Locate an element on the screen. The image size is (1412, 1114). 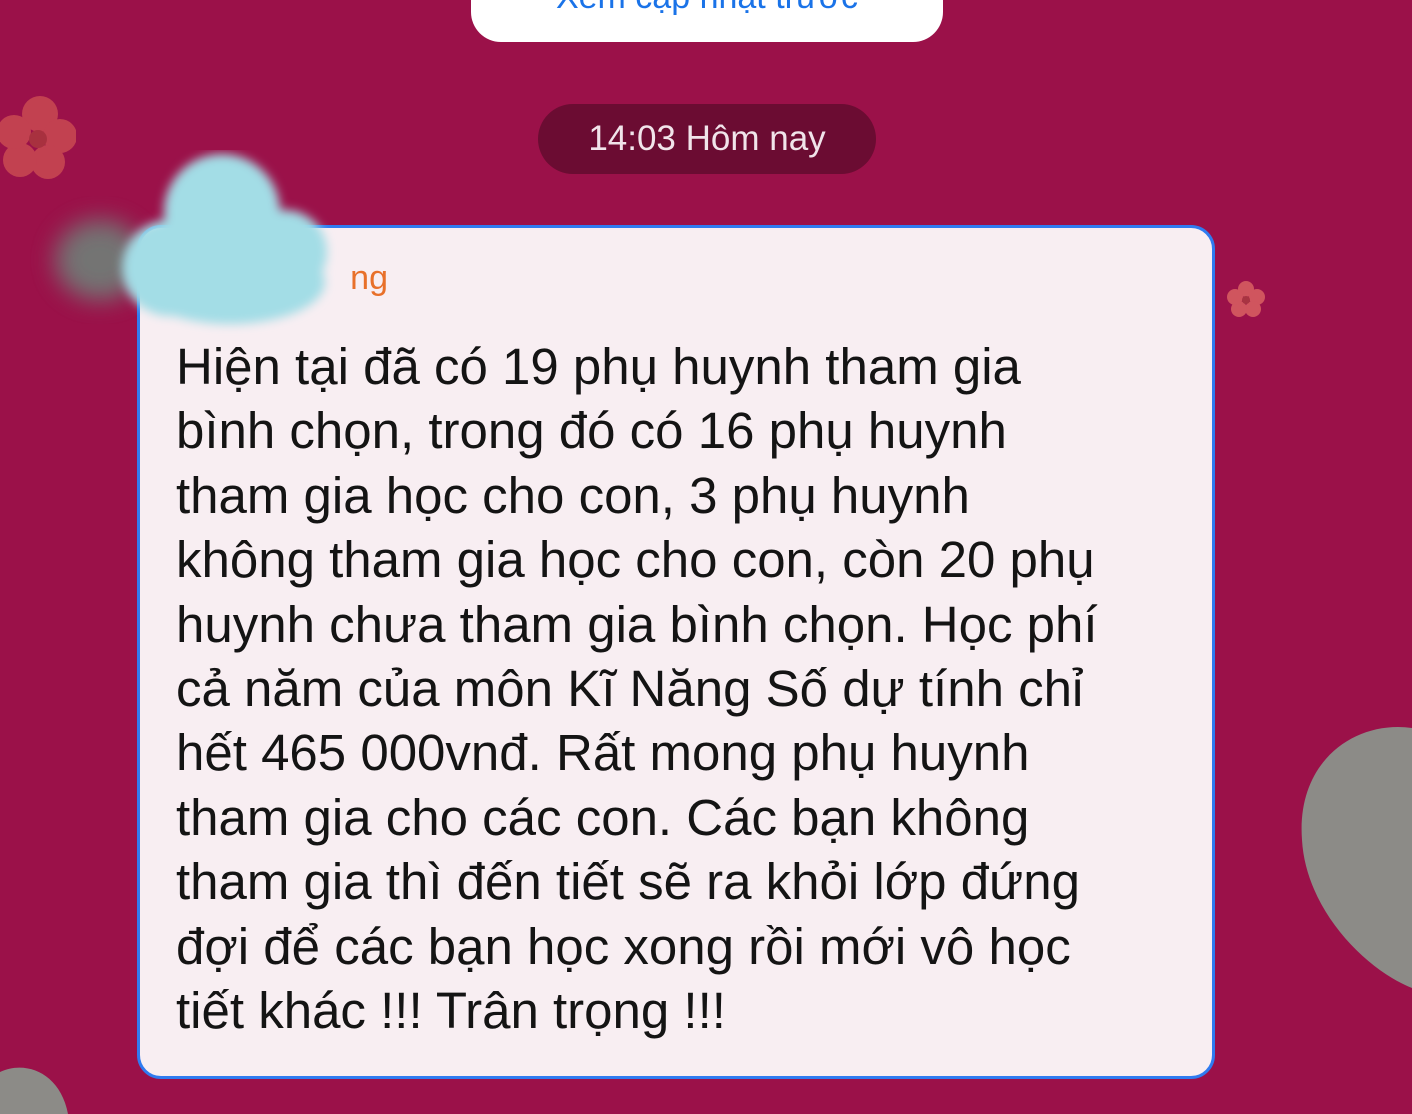
timestamp-badge: 14:03 Hôm nay is located at coordinates (707, 139).